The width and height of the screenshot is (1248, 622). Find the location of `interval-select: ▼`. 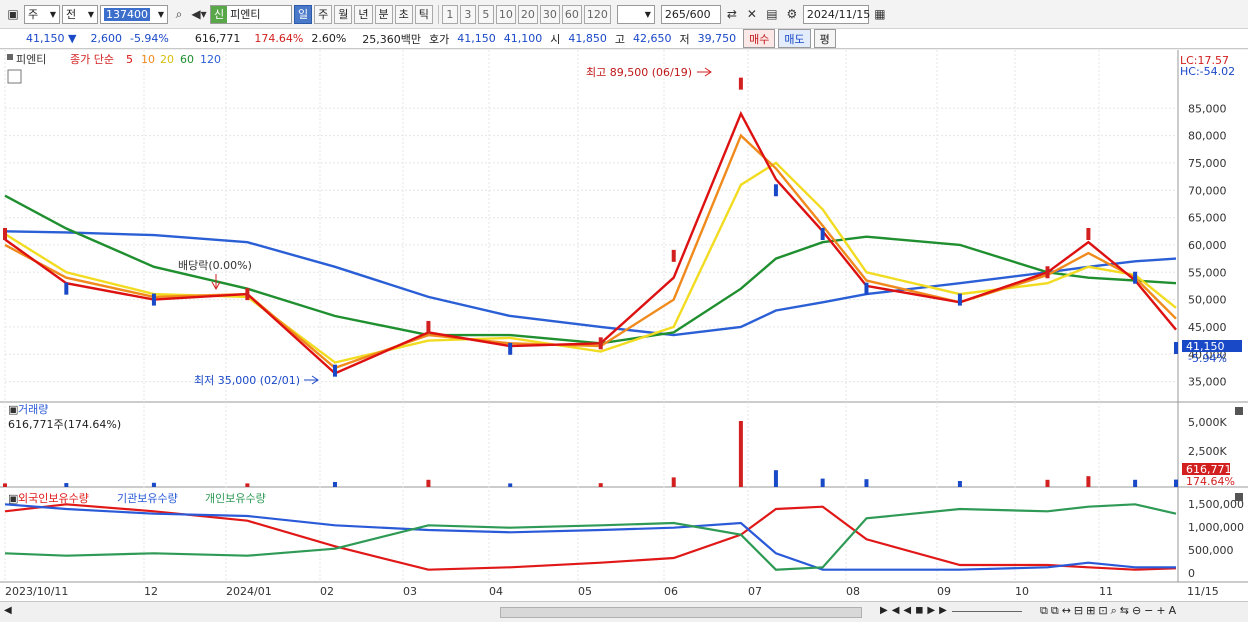

interval-select: ▼ is located at coordinates (635, 14).